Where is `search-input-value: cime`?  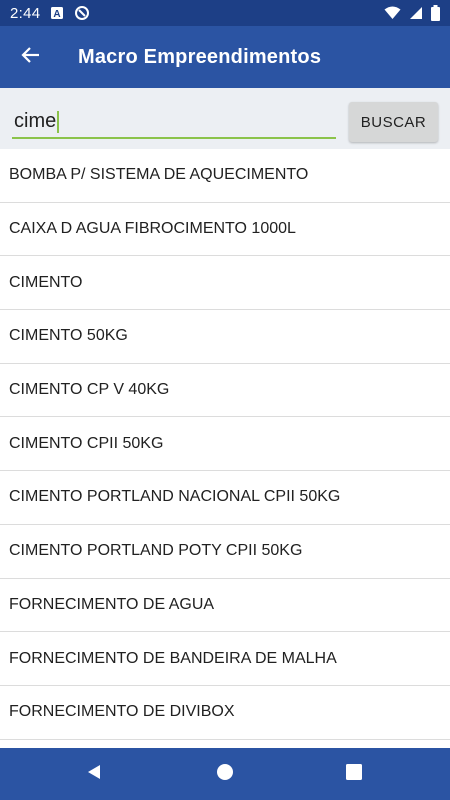 search-input-value: cime is located at coordinates (35, 120).